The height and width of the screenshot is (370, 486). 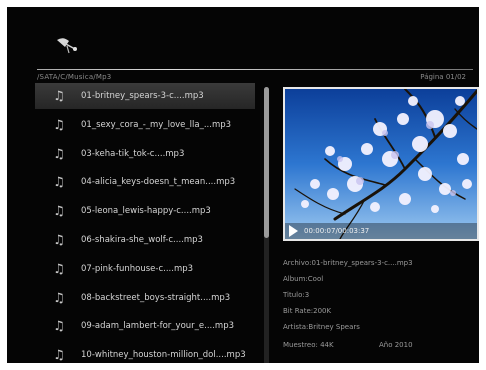 I want to click on list-scrollbar, so click(x=266, y=225).